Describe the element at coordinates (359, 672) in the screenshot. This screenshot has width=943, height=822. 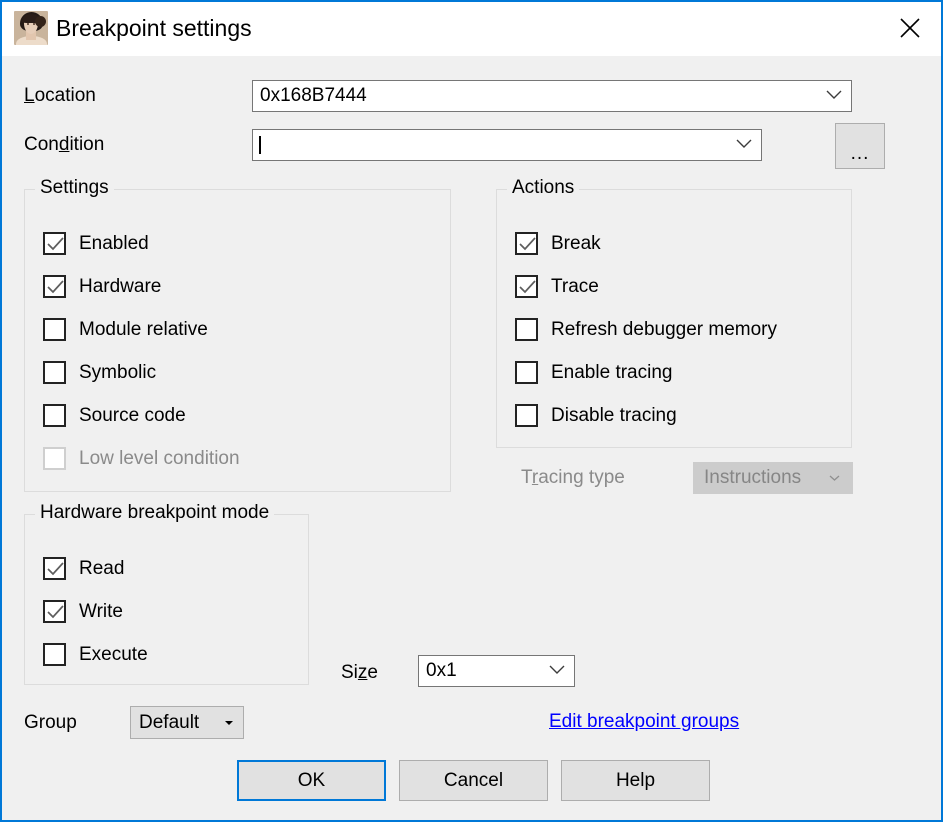
I see `size-label: Size` at that location.